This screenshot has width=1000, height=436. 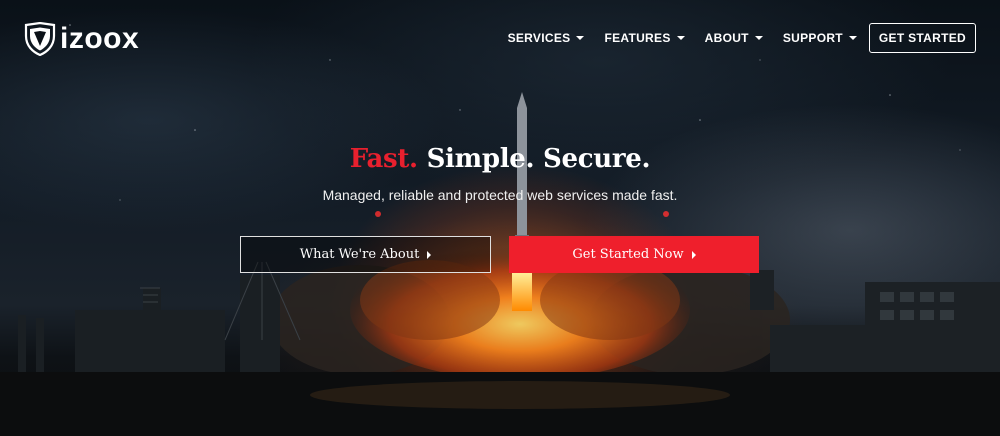 What do you see at coordinates (726, 38) in the screenshot?
I see `nav-item-label: ABOUT` at bounding box center [726, 38].